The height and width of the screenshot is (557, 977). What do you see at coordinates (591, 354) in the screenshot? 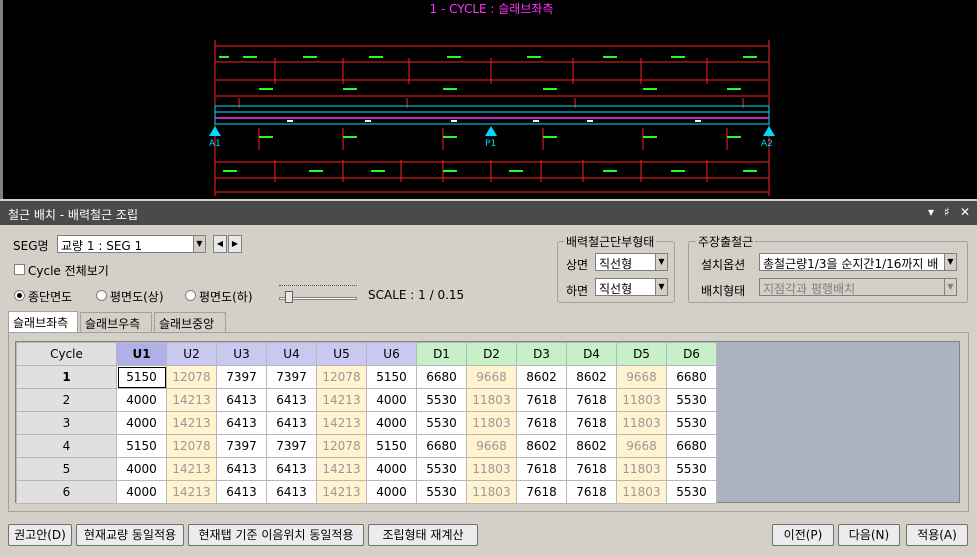
I see `column-header: D4` at bounding box center [591, 354].